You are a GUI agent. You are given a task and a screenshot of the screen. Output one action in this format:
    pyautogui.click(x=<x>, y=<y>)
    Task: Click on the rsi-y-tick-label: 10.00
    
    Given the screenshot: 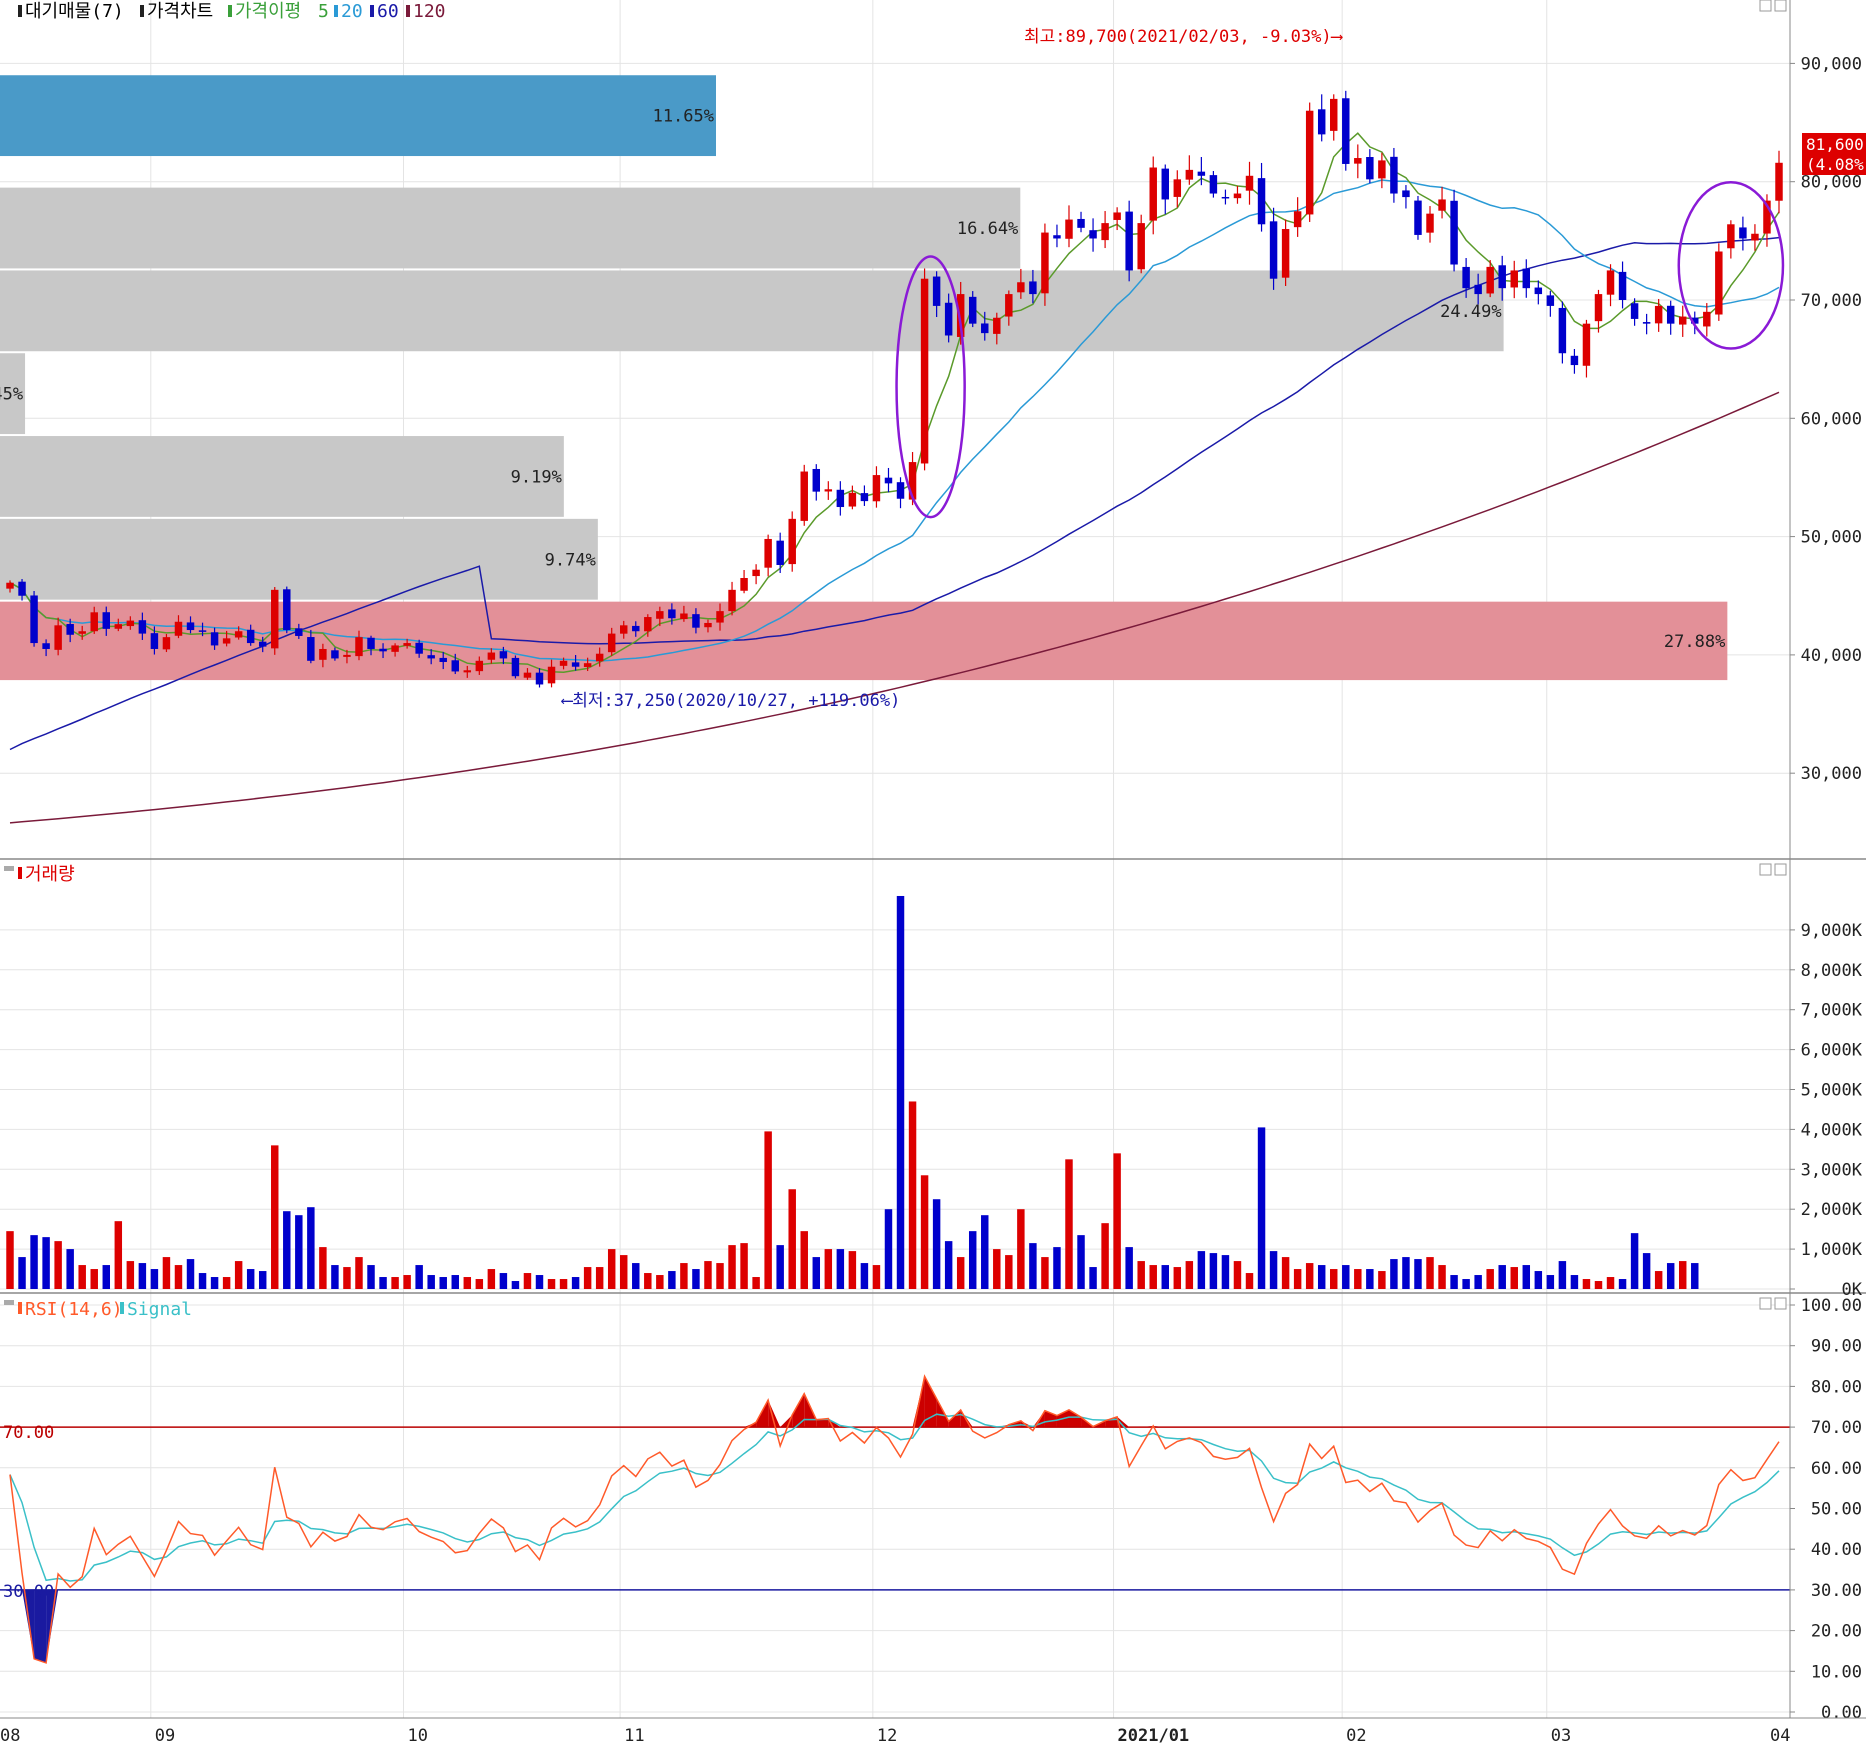 What is the action you would take?
    pyautogui.click(x=1836, y=1672)
    